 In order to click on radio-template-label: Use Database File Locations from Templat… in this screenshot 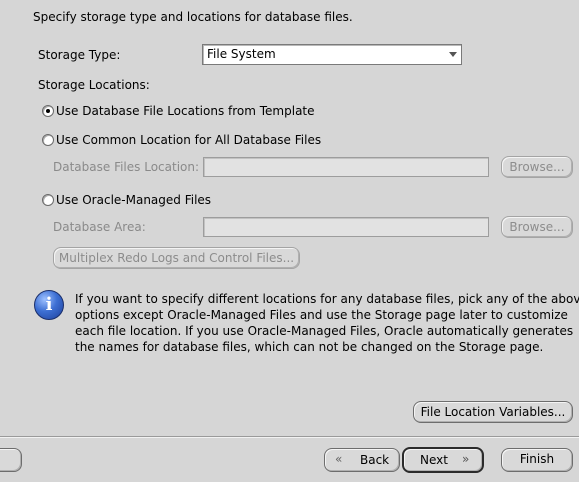, I will do `click(185, 111)`.